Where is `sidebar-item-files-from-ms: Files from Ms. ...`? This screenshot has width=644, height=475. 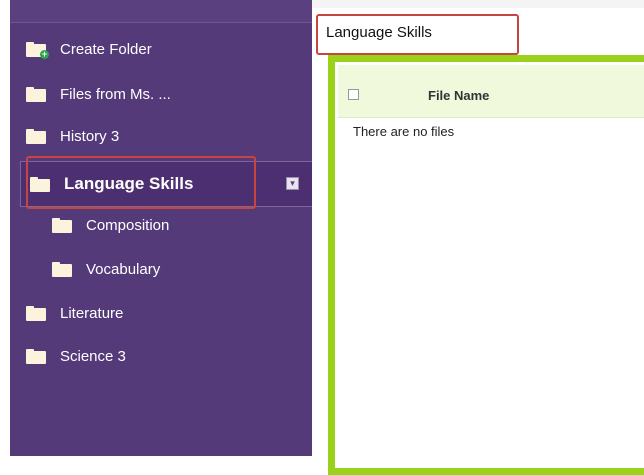
sidebar-item-files-from-ms: Files from Ms. ... is located at coordinates (98, 94).